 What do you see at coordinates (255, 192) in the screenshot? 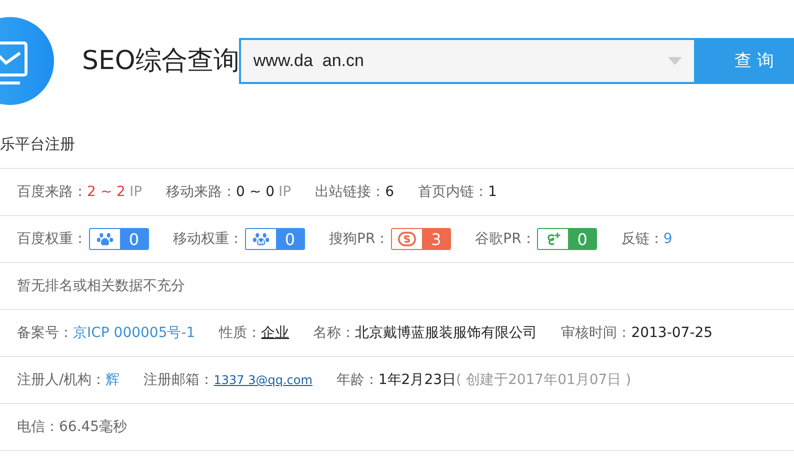
I see `traffic-value: 0 ~ 0` at bounding box center [255, 192].